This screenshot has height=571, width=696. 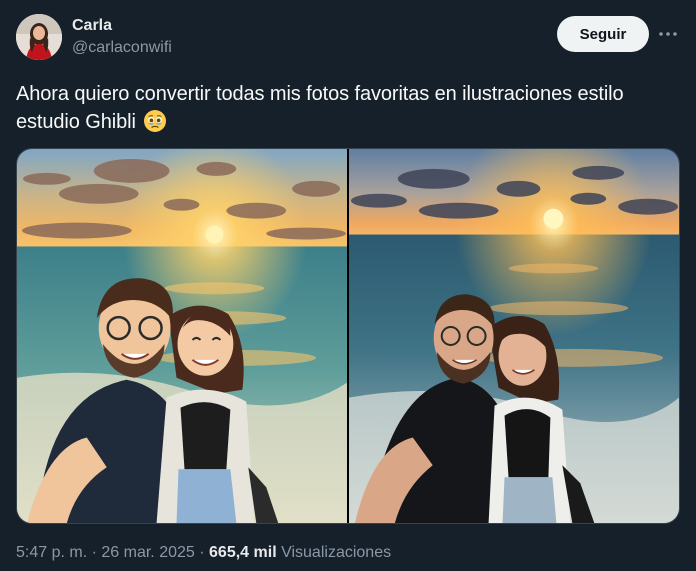 What do you see at coordinates (336, 552) in the screenshot?
I see `views-label: Visualizaciones` at bounding box center [336, 552].